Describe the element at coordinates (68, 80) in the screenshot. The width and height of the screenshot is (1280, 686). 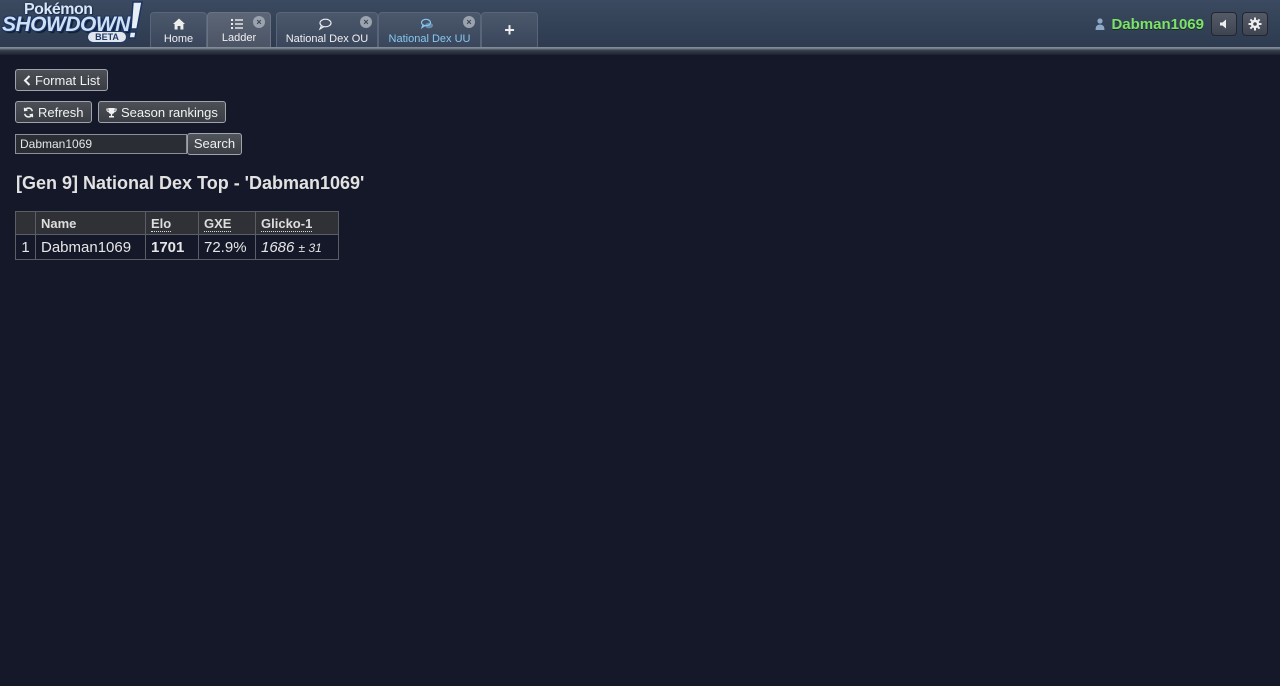
I see `format-list-label: Format List` at that location.